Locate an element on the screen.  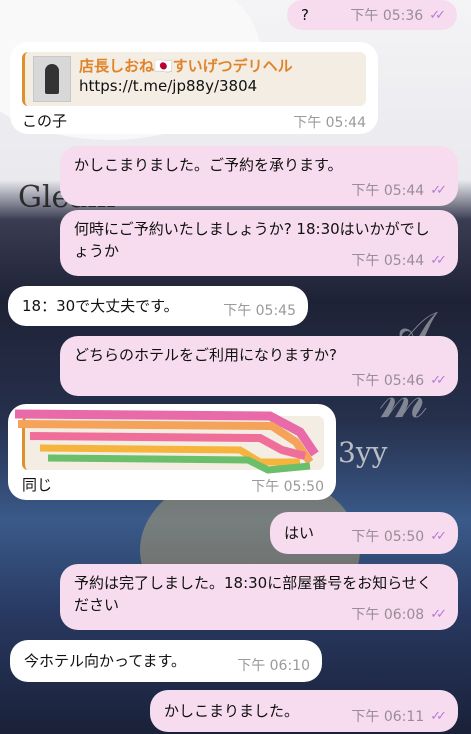
message-time: 下午 06:08 is located at coordinates (388, 615).